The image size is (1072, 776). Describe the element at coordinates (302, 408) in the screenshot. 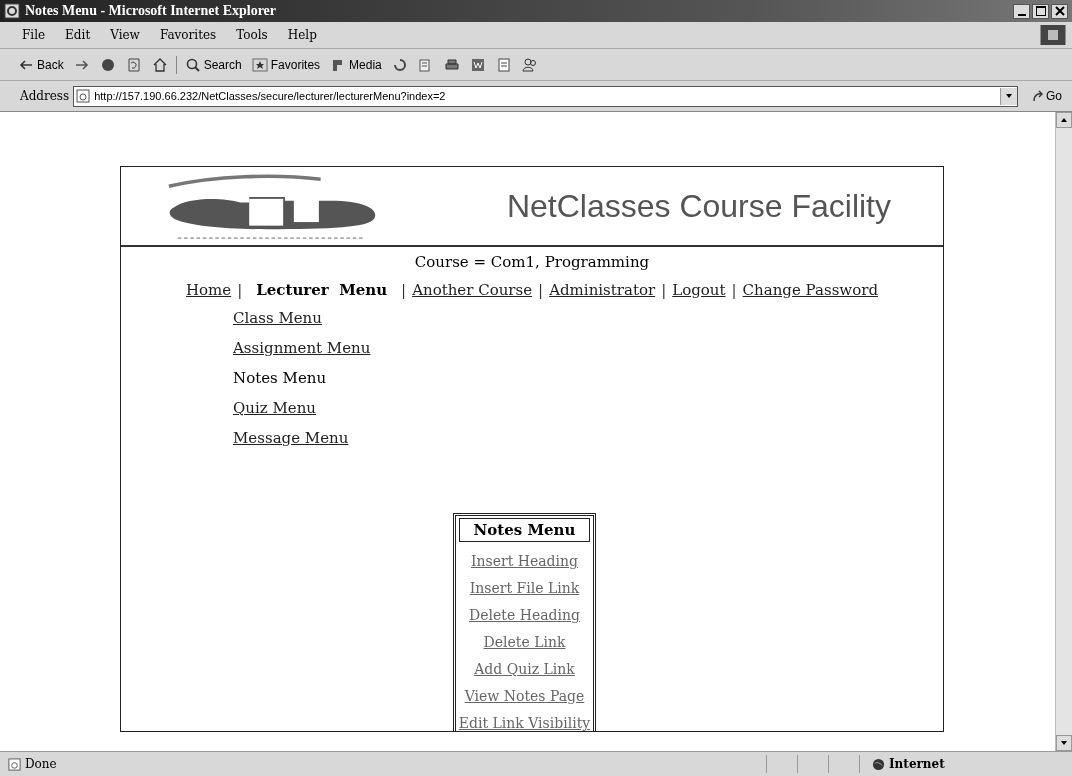

I see `menu-link: Quiz Menu` at that location.